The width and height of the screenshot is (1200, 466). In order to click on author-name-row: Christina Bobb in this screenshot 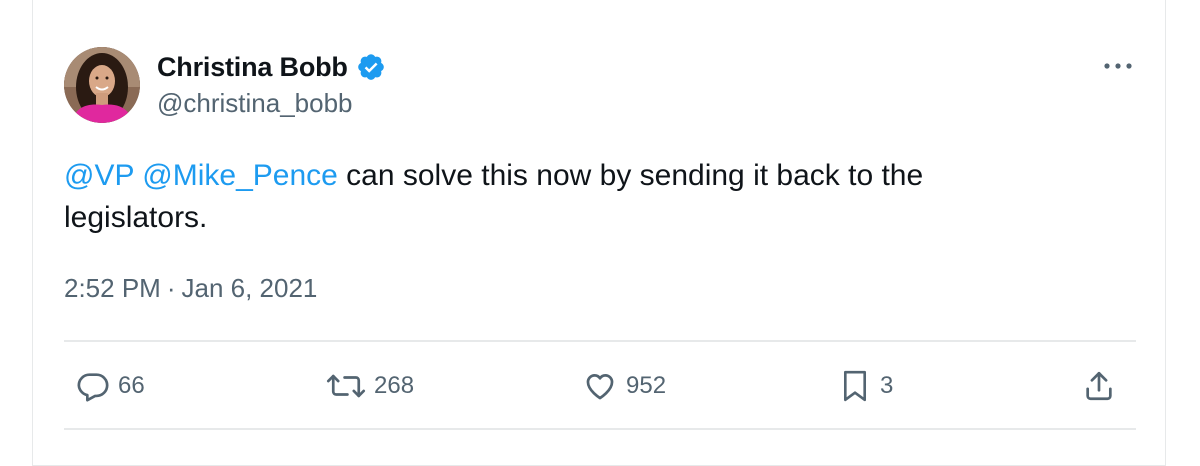, I will do `click(271, 67)`.